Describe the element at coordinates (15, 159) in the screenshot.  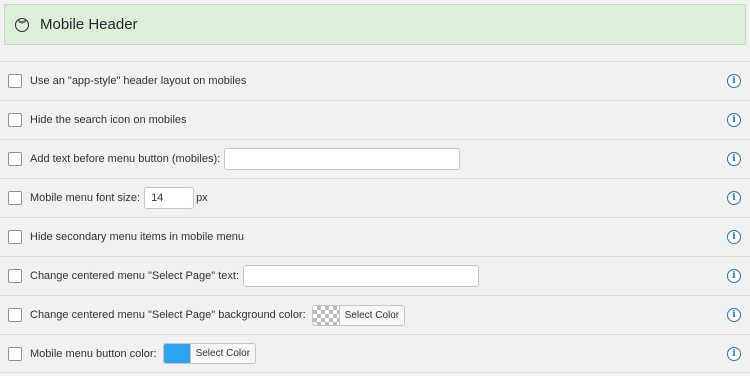
I see `menu-button-text-checkbox` at that location.